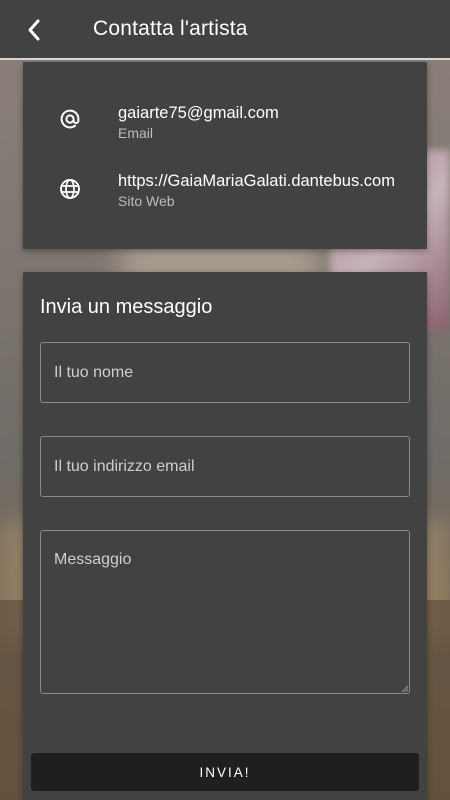 This screenshot has width=450, height=800. I want to click on globe-icon, so click(70, 189).